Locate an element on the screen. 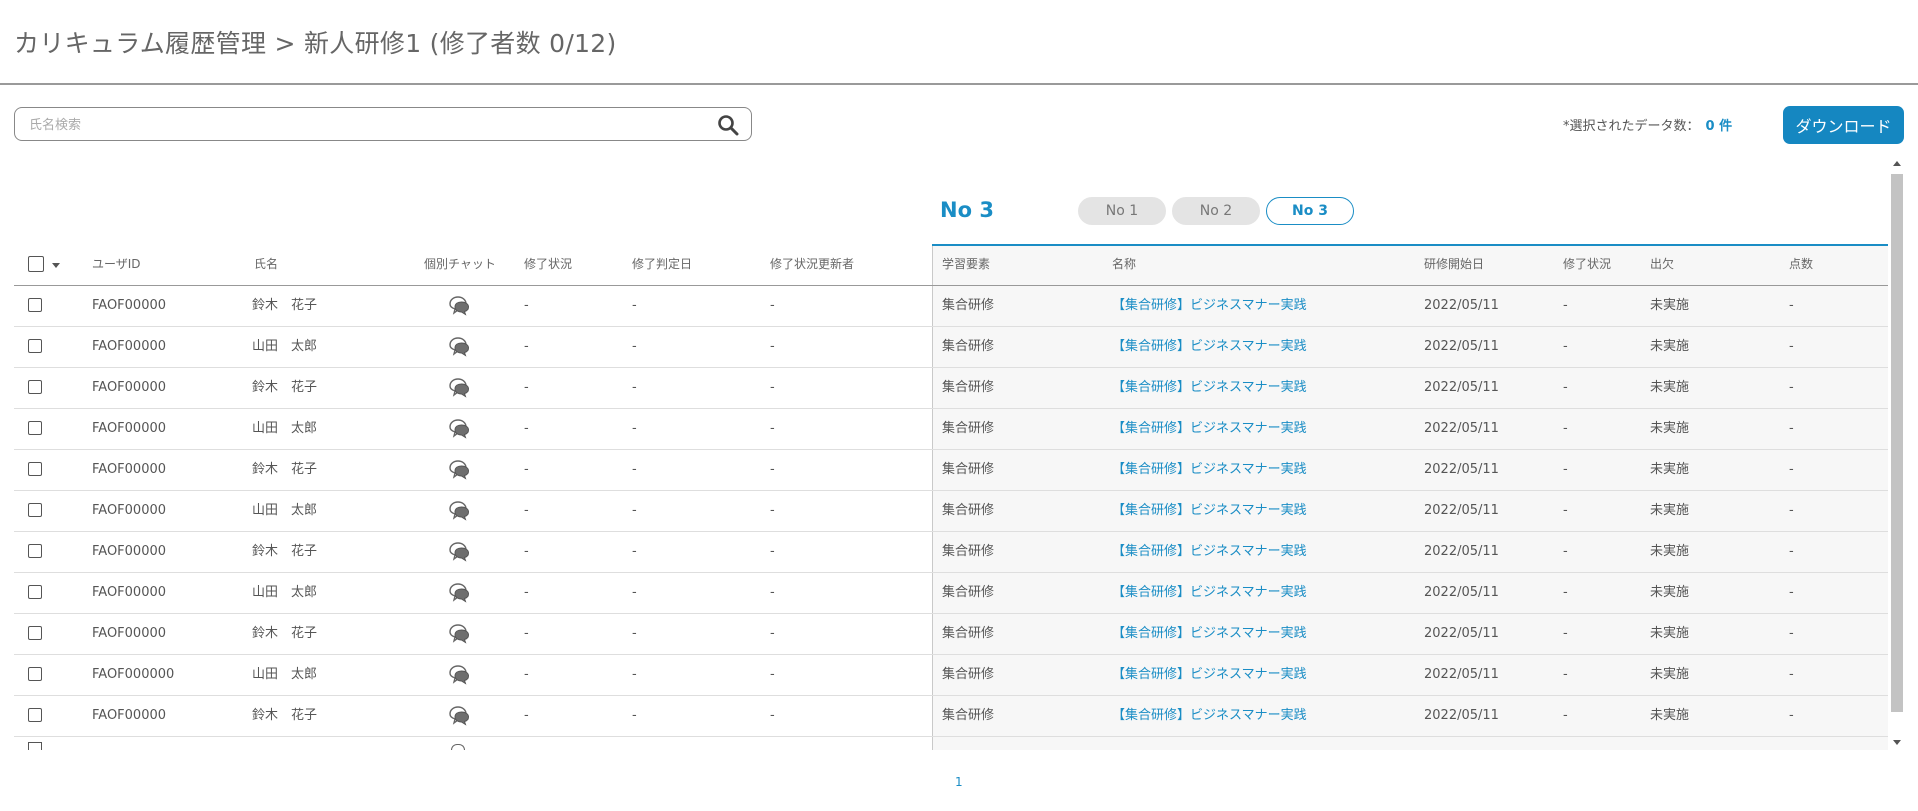 The height and width of the screenshot is (811, 1918). tab-no-1: No 1 is located at coordinates (1122, 211).